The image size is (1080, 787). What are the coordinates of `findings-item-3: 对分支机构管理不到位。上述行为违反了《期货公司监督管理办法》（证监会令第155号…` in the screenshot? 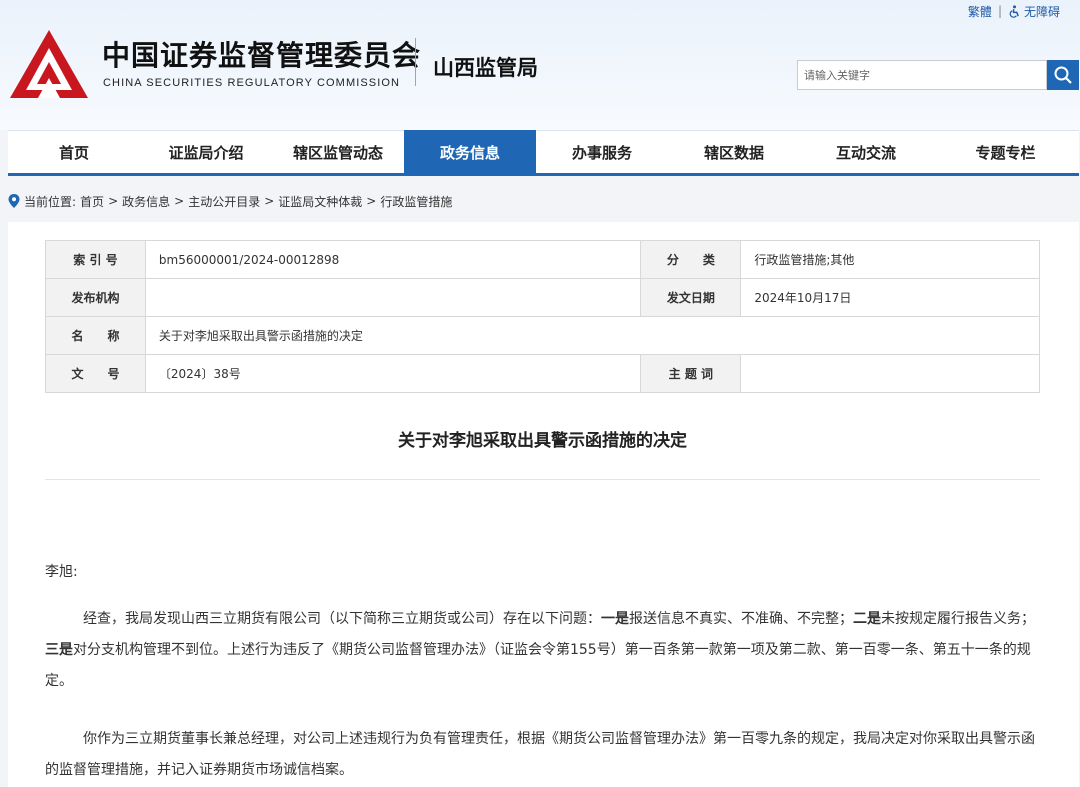 It's located at (538, 665).